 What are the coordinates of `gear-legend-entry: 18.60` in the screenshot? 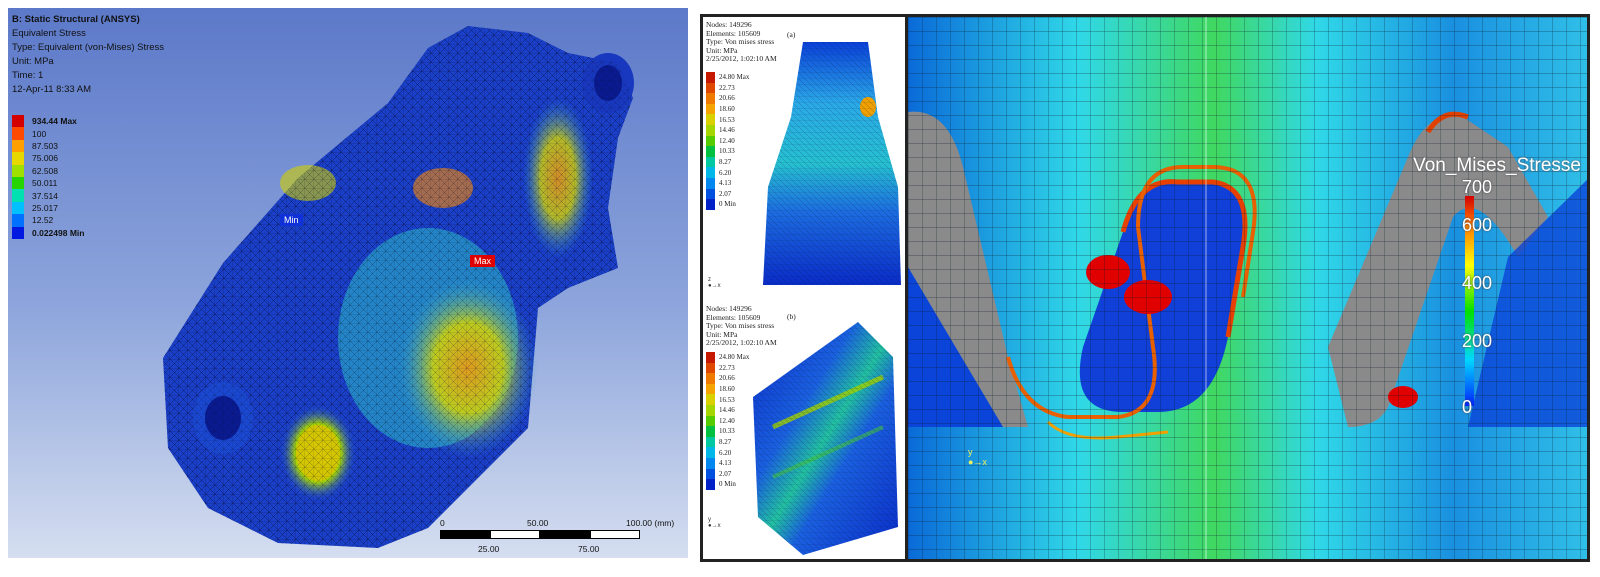 It's located at (727, 109).